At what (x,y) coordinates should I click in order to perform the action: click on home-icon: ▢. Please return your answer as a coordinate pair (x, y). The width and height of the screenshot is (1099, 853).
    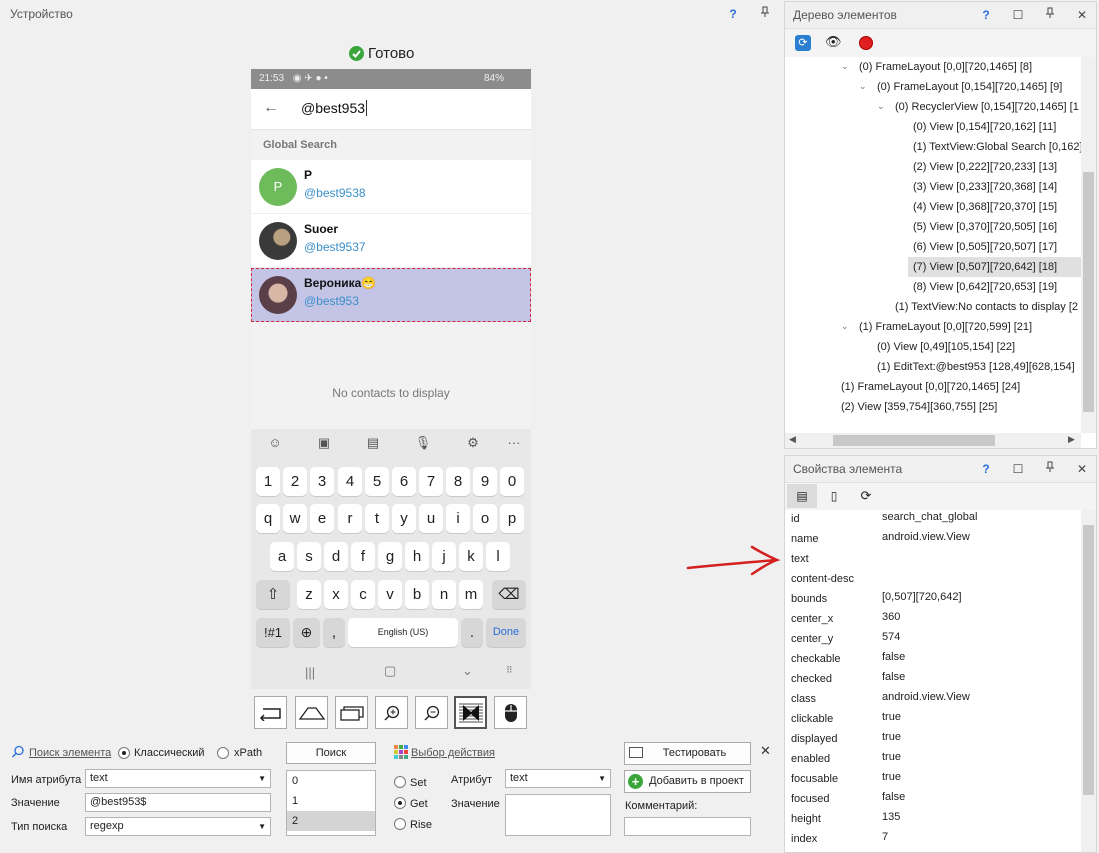
    Looking at the image, I should click on (390, 671).